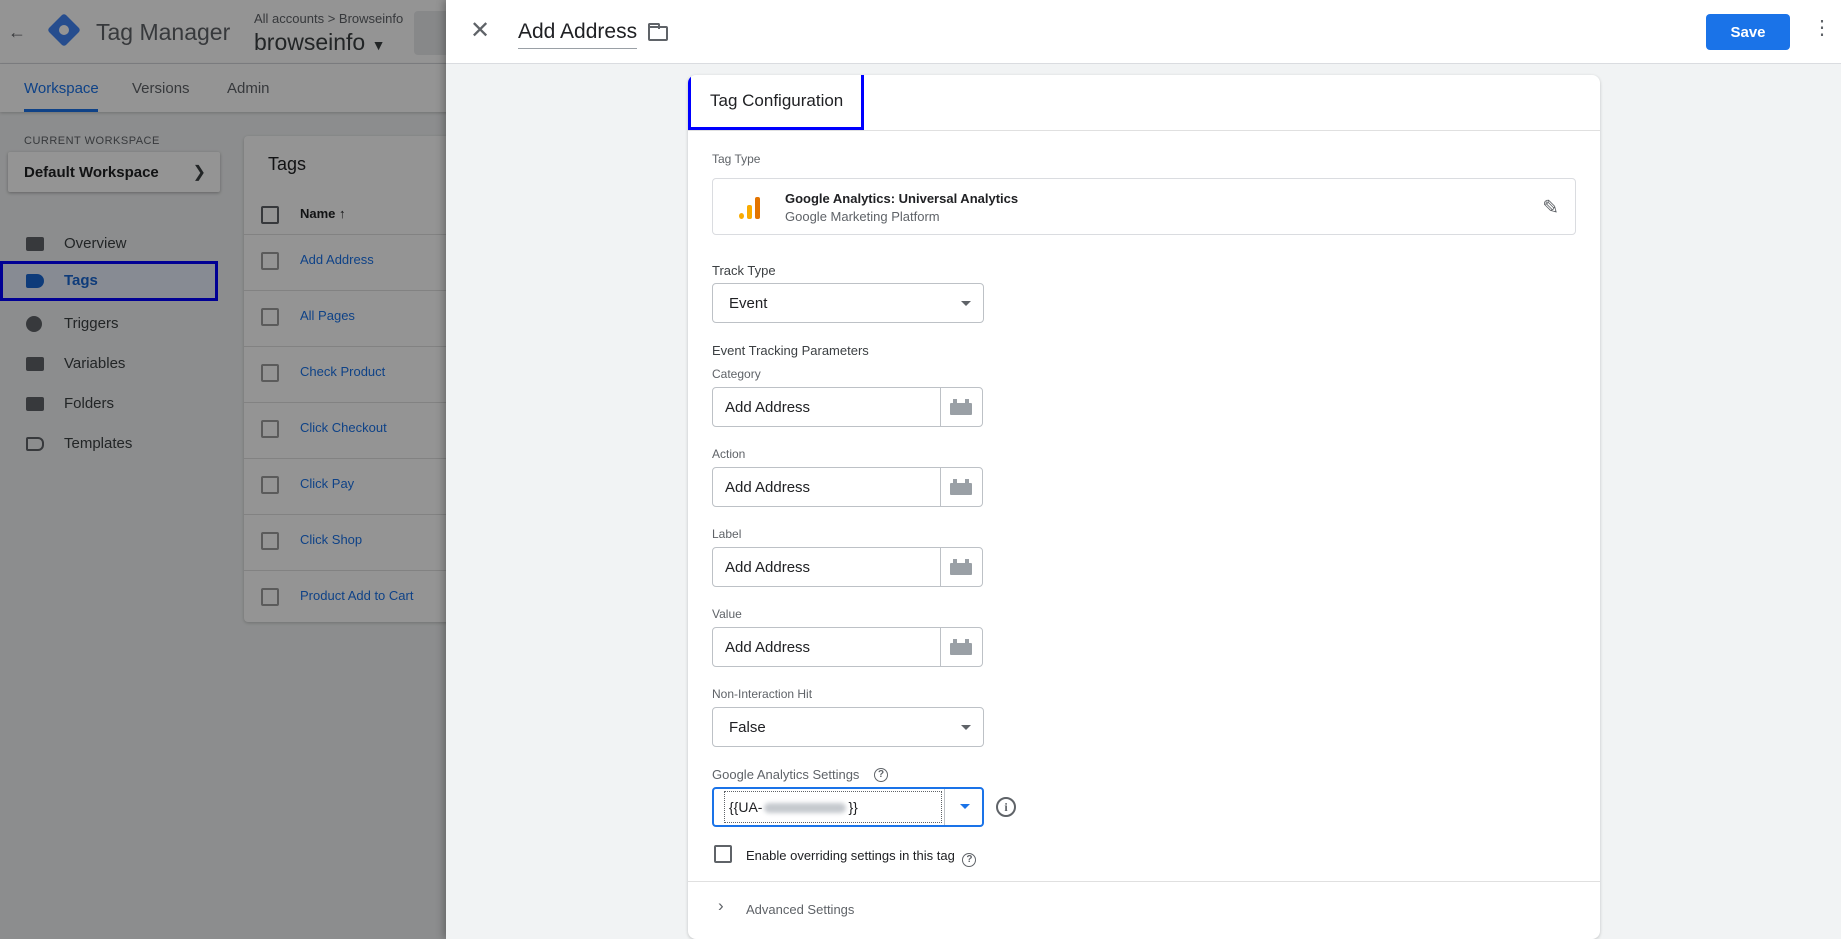  What do you see at coordinates (748, 303) in the screenshot?
I see `track-type-value: Event` at bounding box center [748, 303].